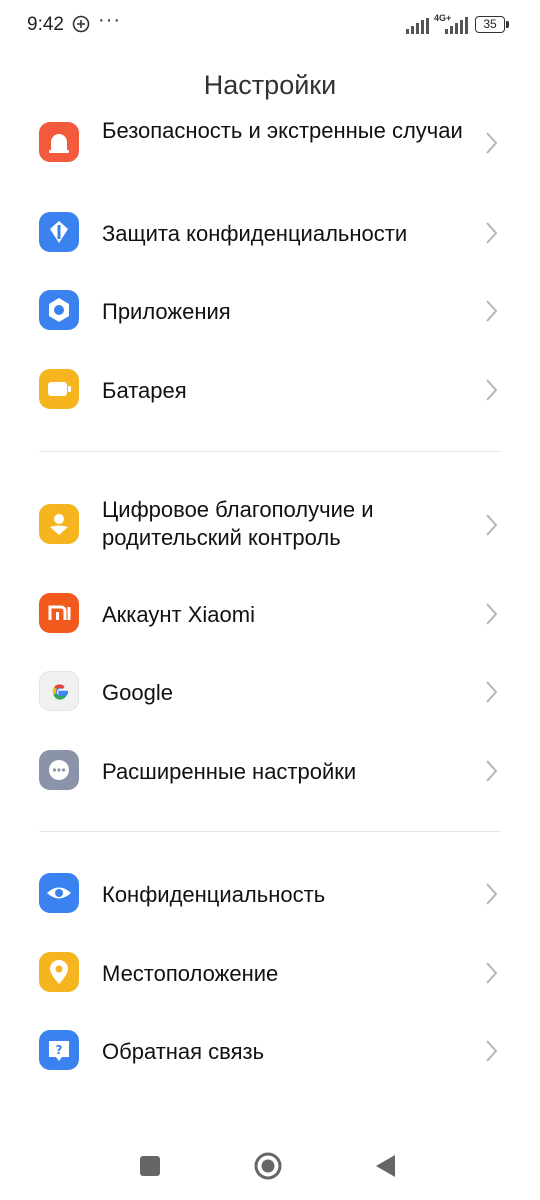 The height and width of the screenshot is (1200, 540). I want to click on home-button, so click(268, 1166).